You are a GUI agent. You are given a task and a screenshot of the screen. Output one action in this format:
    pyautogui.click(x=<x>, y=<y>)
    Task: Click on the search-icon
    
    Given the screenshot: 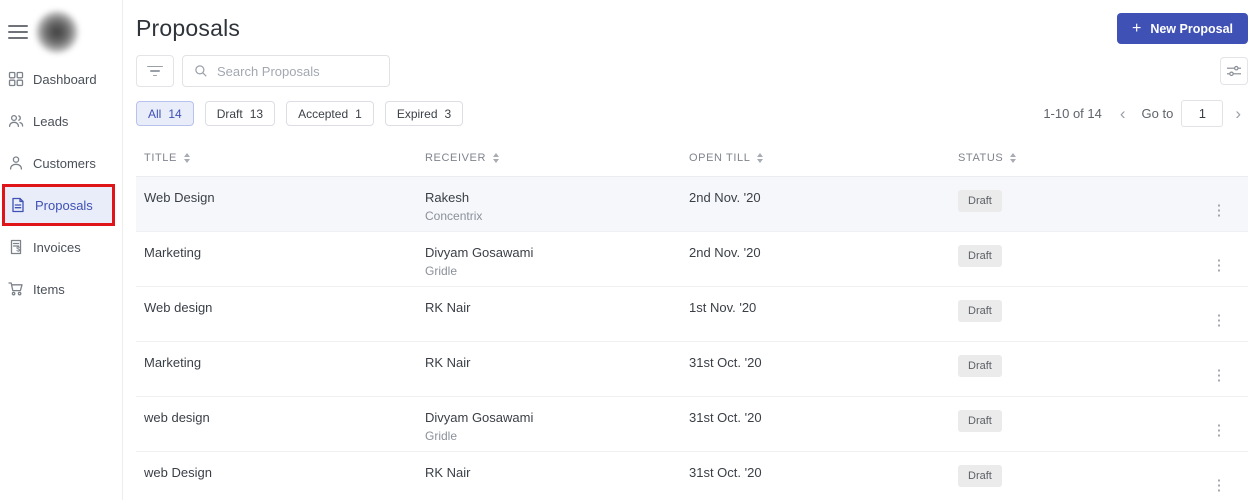 What is the action you would take?
    pyautogui.click(x=201, y=71)
    